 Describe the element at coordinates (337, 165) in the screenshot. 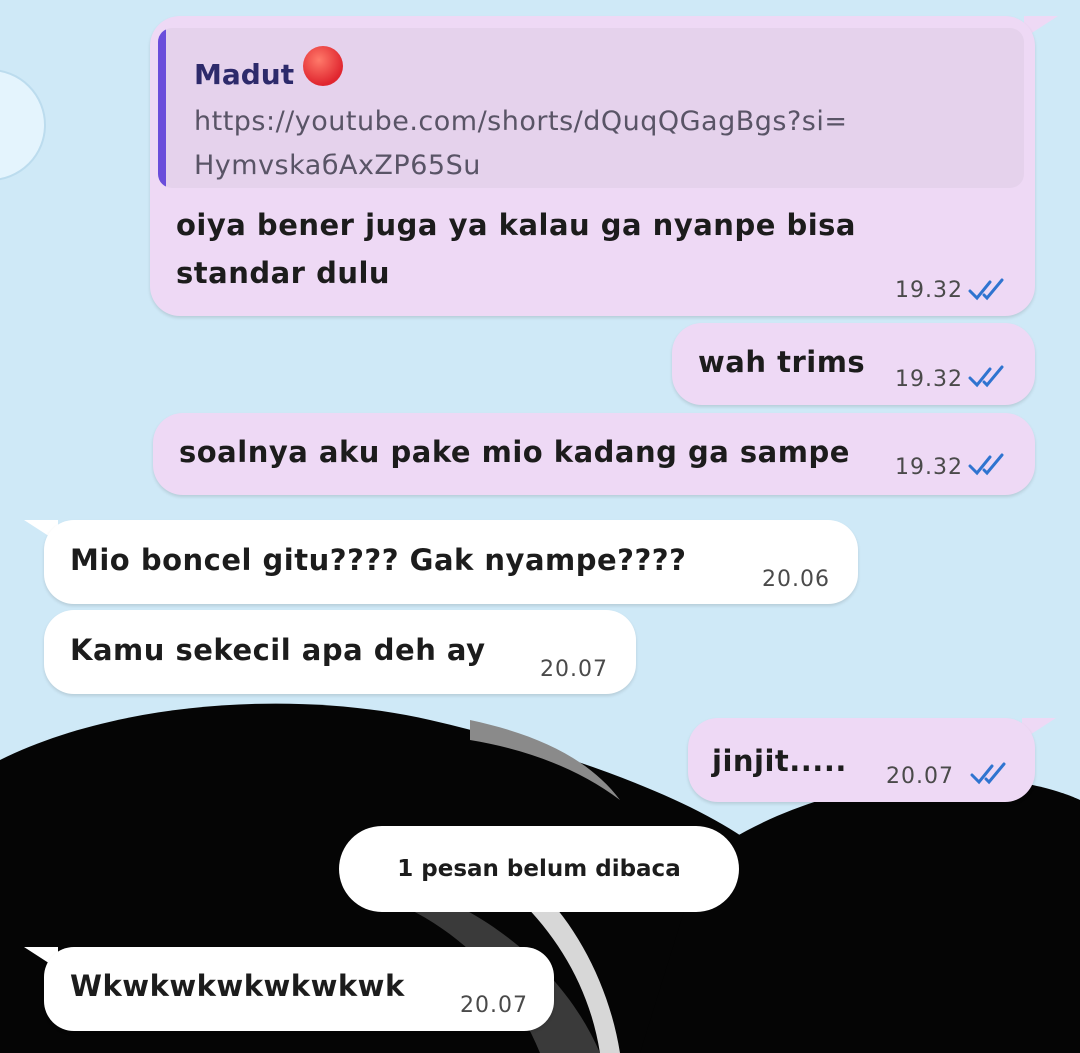

I see `quoted-link-line-2: HymvskaбAxZP65Su` at that location.